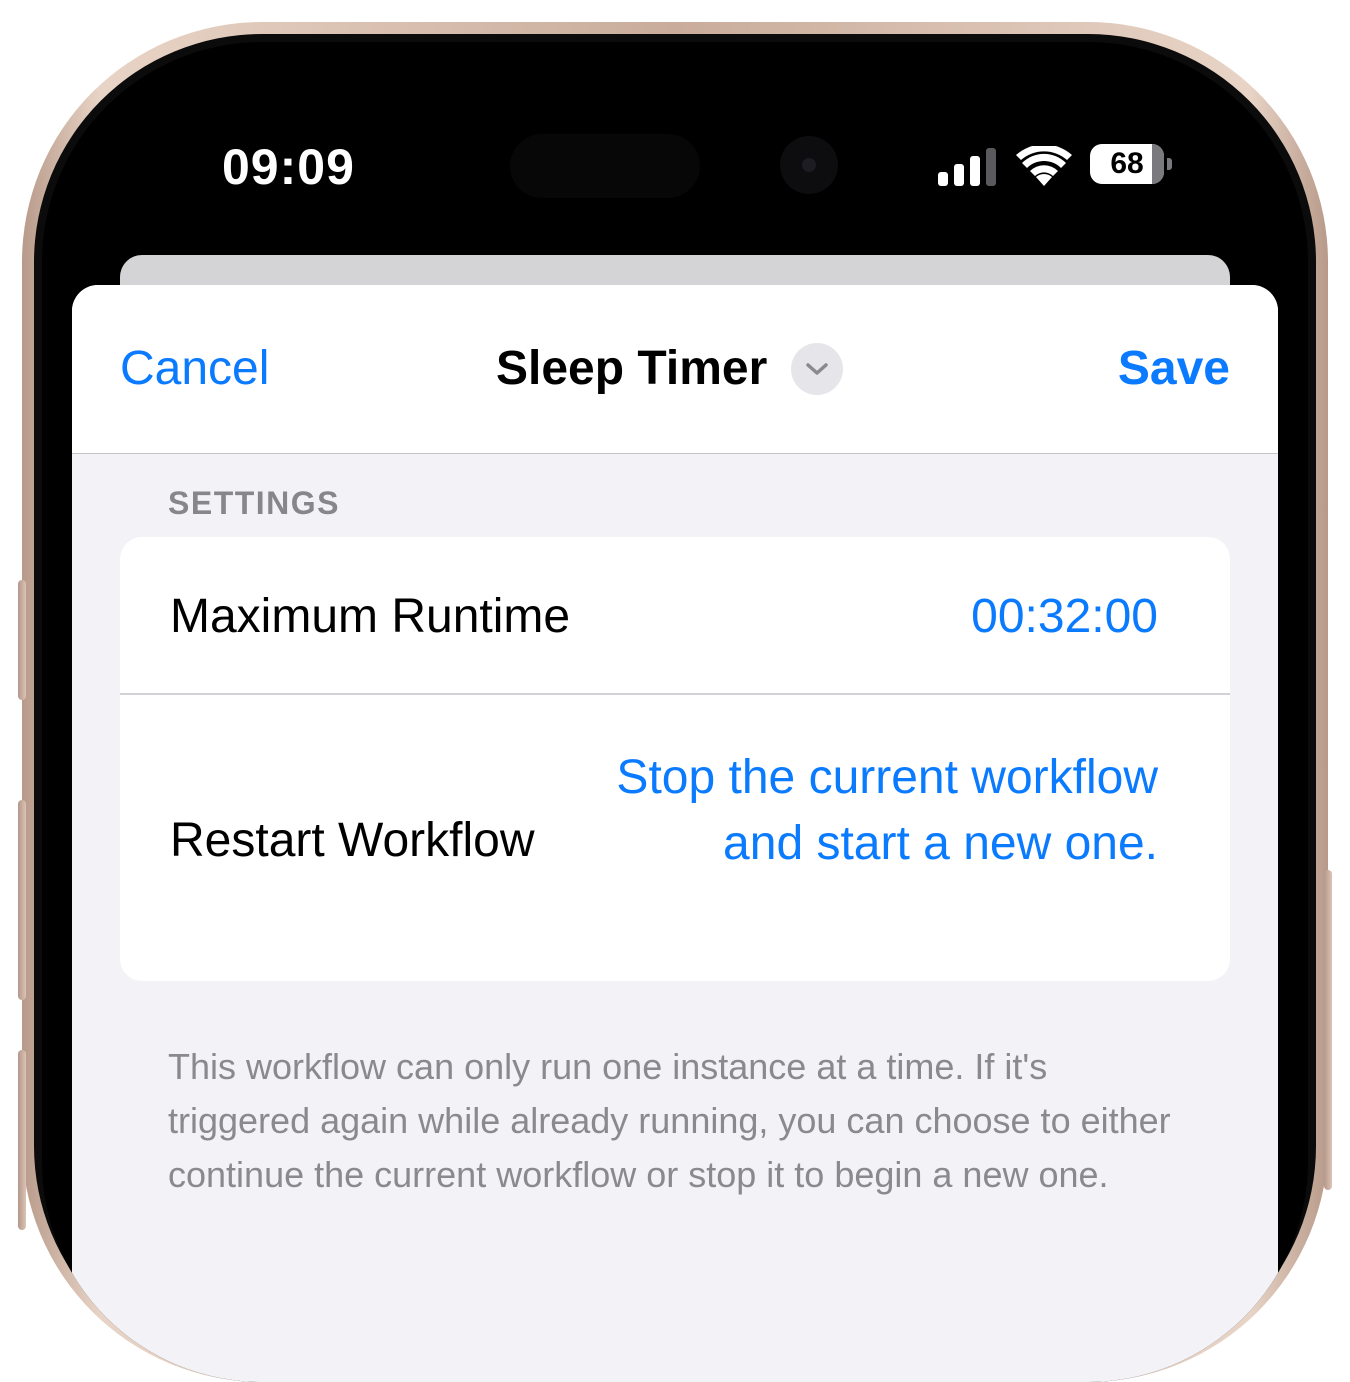  Describe the element at coordinates (22, 1140) in the screenshot. I see `volume-down-button` at that location.